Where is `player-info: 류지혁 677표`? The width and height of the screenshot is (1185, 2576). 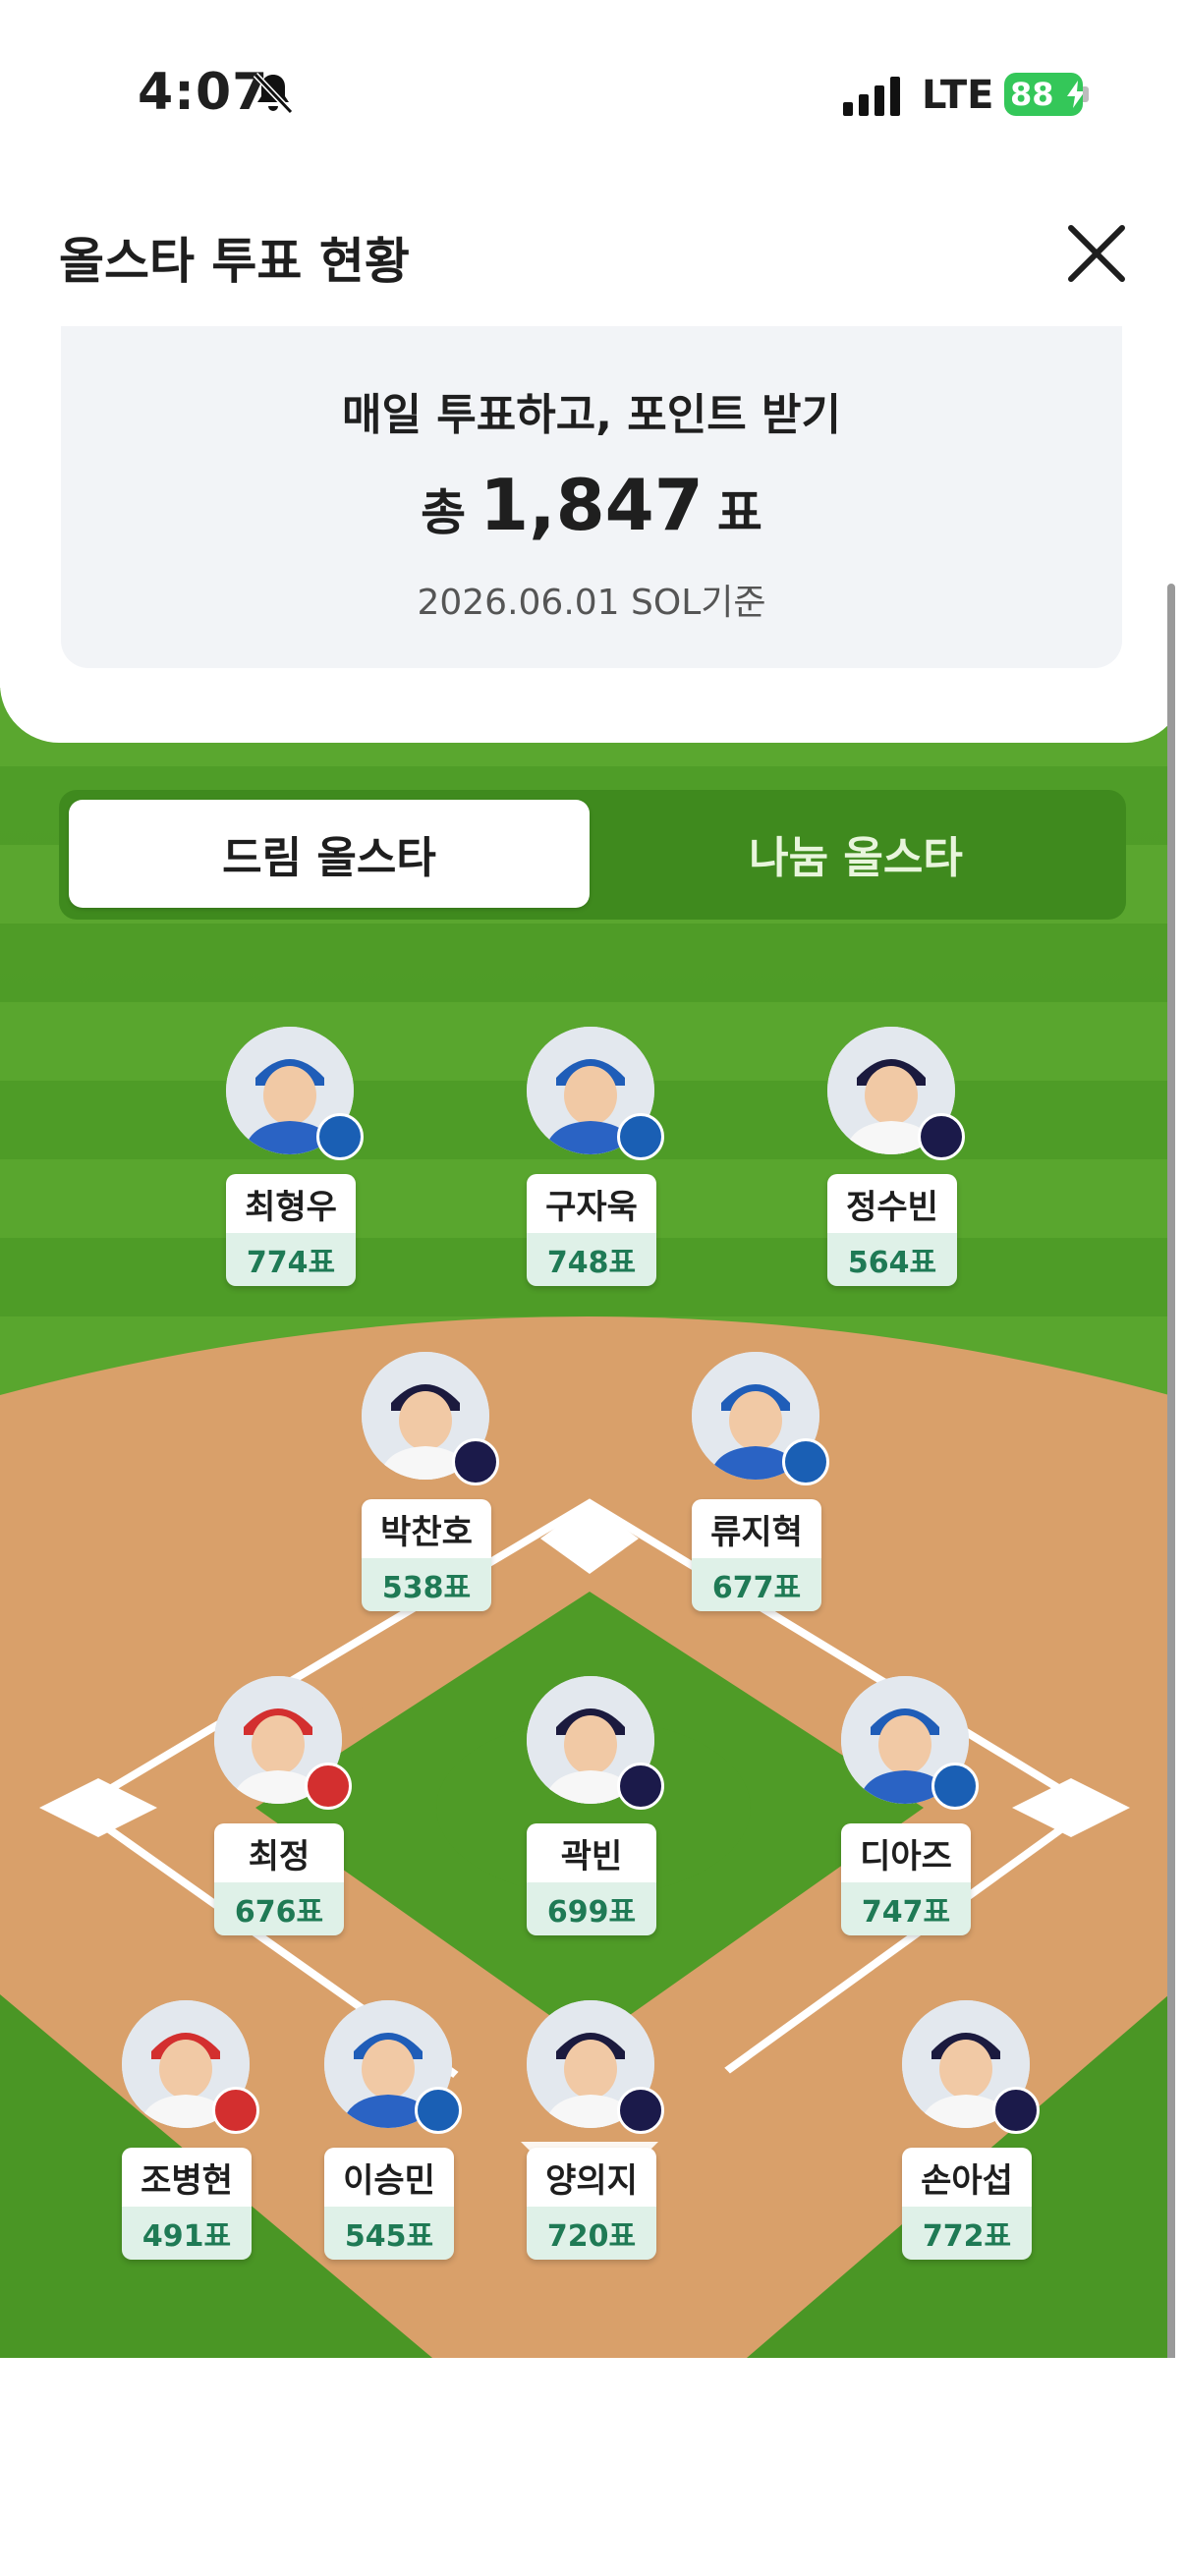 player-info: 류지혁 677표 is located at coordinates (757, 1555).